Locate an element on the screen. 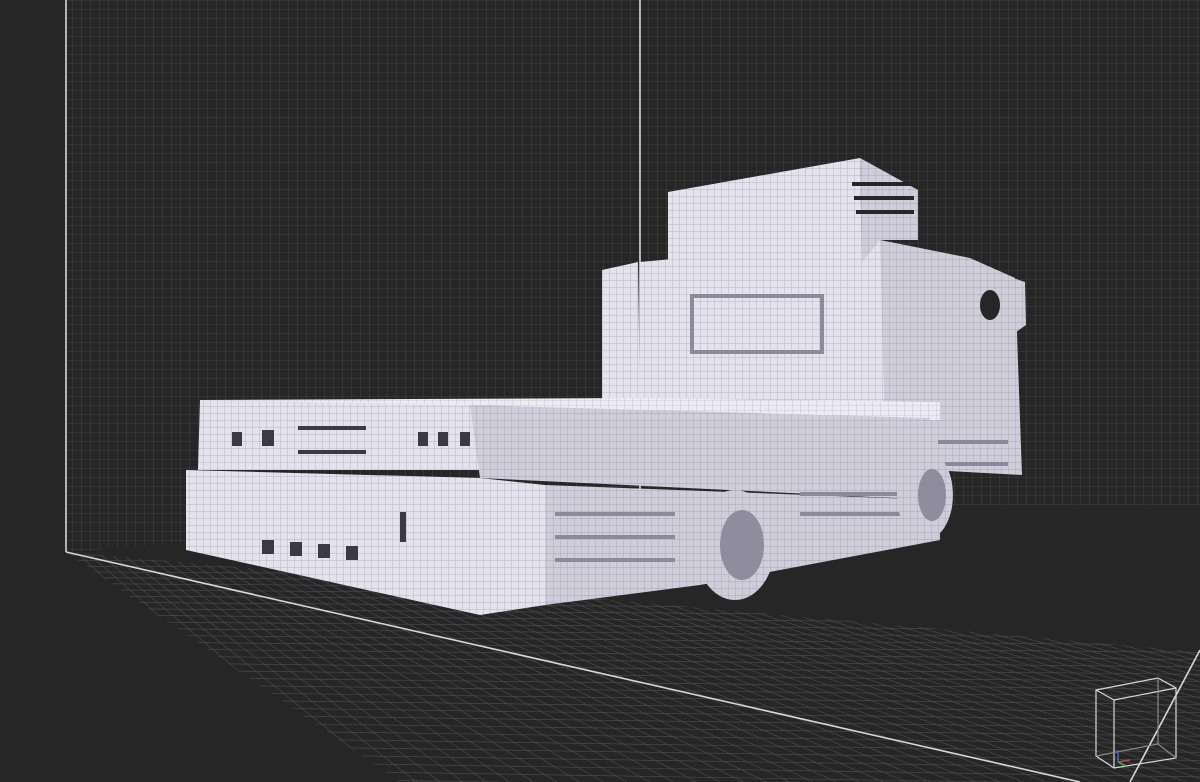 Image resolution: width=1200 pixels, height=782 pixels. rear-wheel is located at coordinates (735, 545).